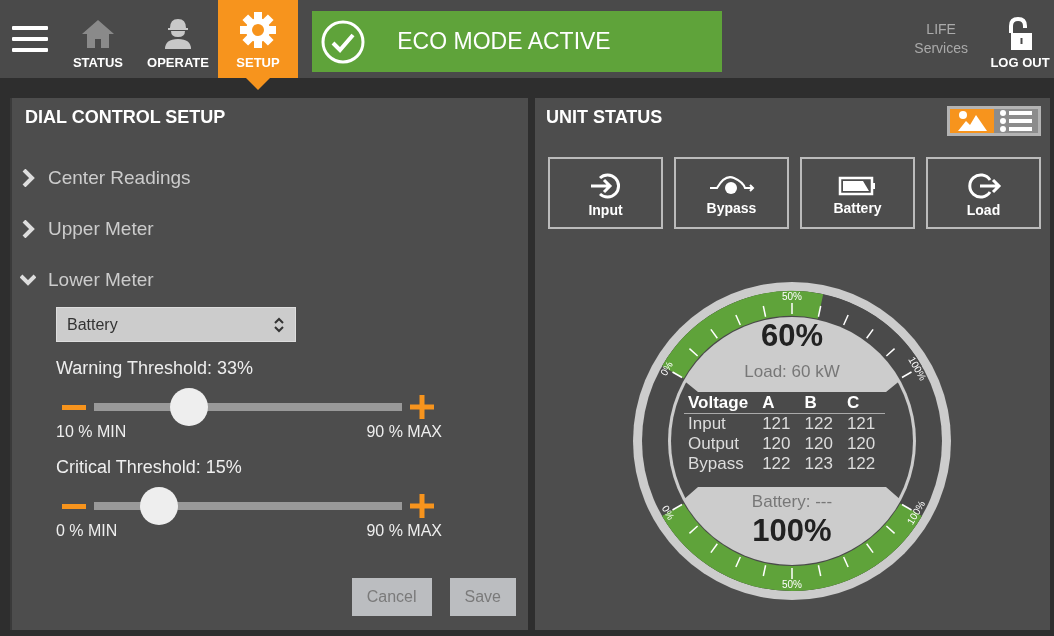 Image resolution: width=1054 pixels, height=636 pixels. I want to click on min-label: 10 % MIN, so click(91, 432).